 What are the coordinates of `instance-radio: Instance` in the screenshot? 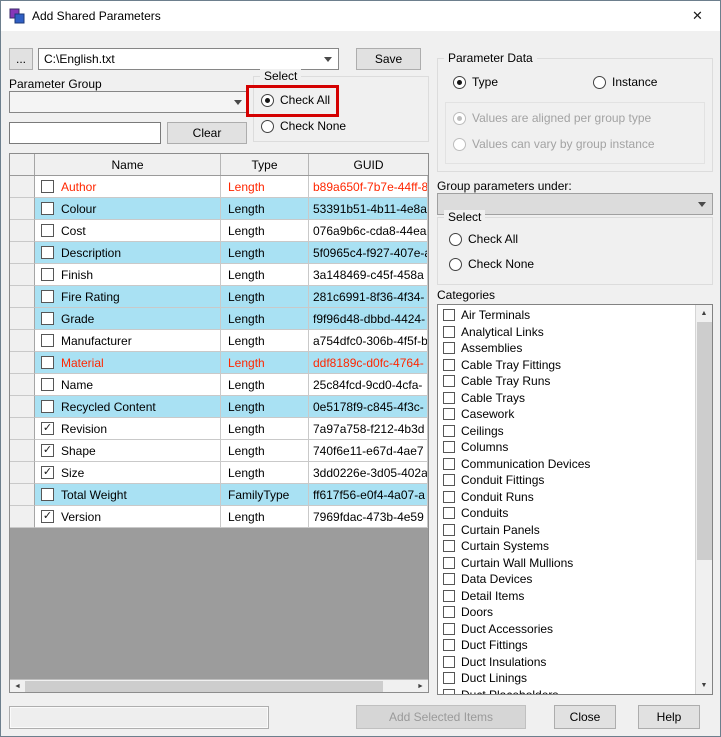 It's located at (625, 82).